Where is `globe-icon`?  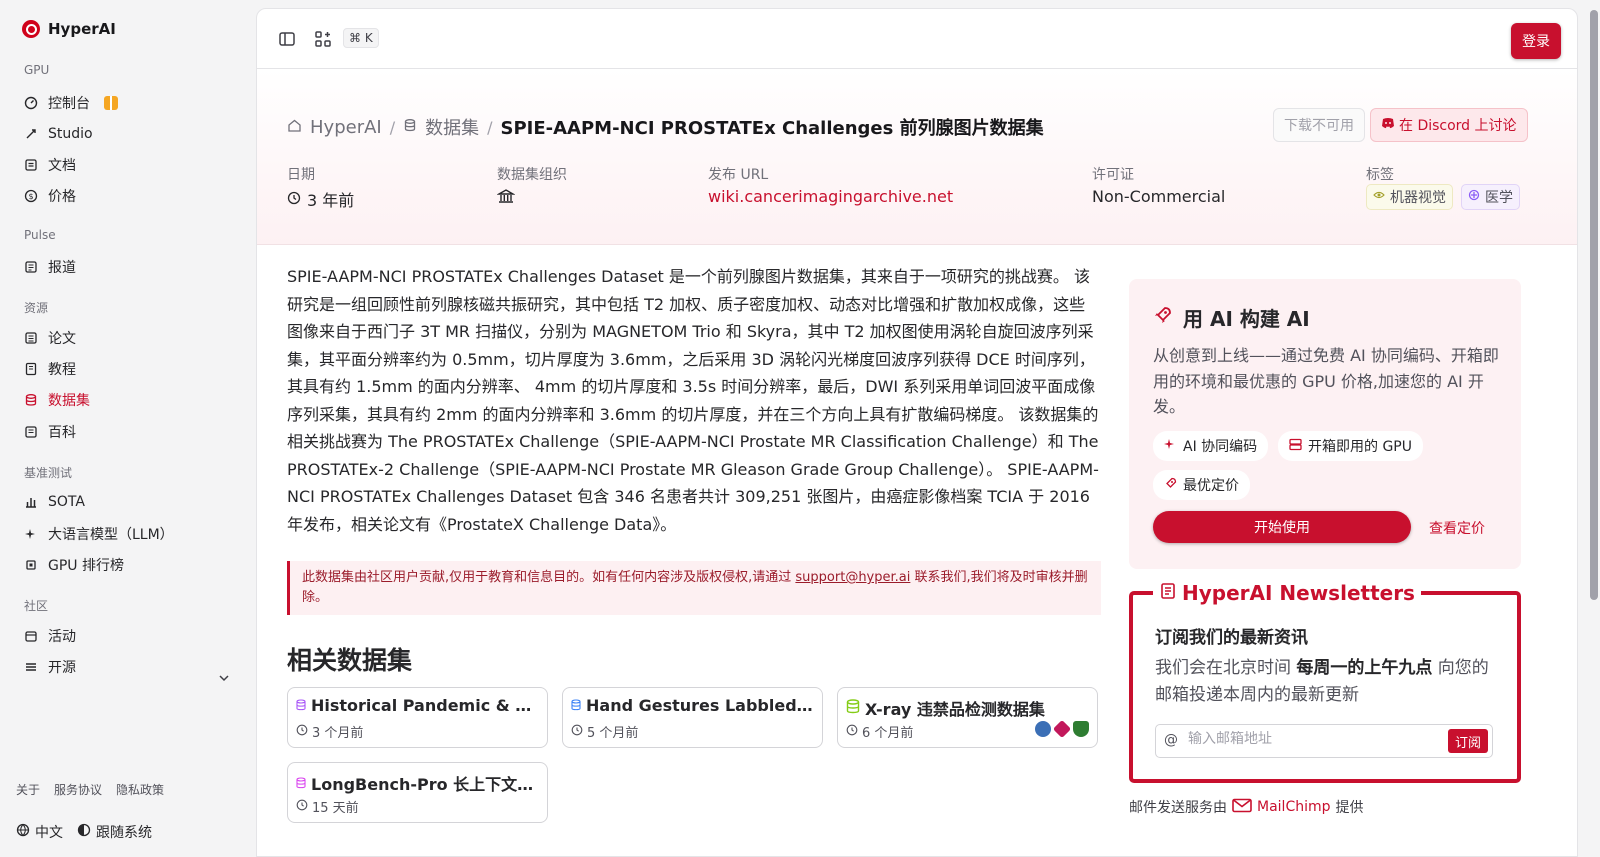
globe-icon is located at coordinates (23, 832).